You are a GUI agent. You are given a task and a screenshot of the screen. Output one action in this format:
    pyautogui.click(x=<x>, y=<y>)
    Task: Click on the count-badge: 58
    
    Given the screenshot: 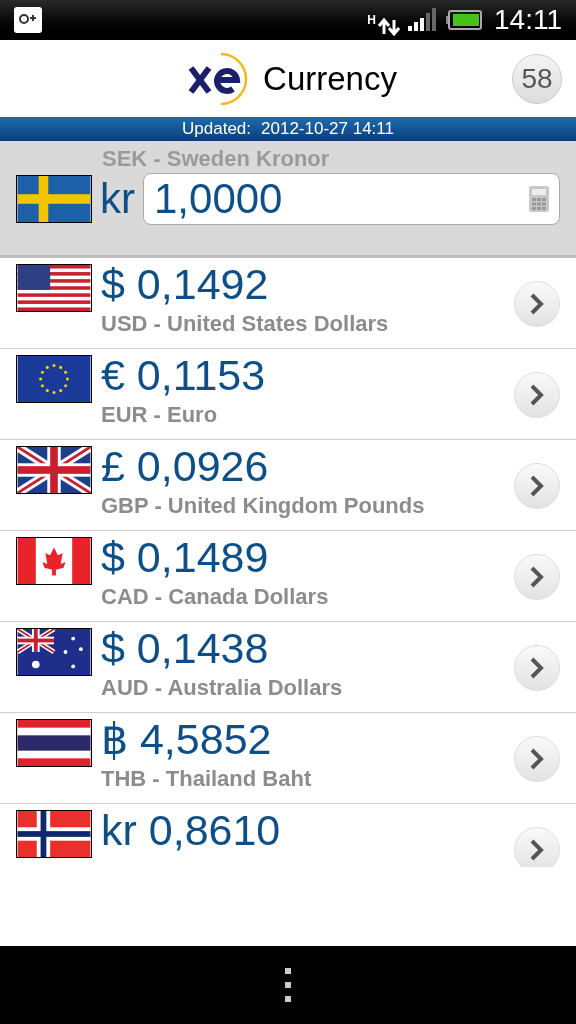 What is the action you would take?
    pyautogui.click(x=537, y=79)
    